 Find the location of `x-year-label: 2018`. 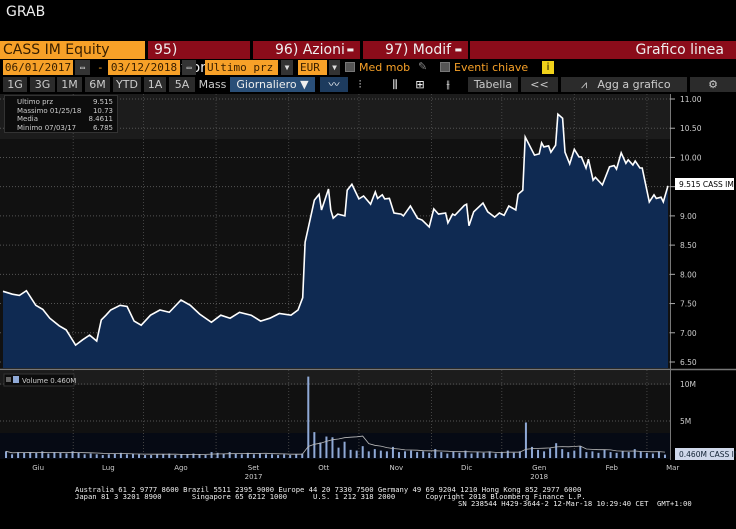

x-year-label: 2018 is located at coordinates (539, 477).